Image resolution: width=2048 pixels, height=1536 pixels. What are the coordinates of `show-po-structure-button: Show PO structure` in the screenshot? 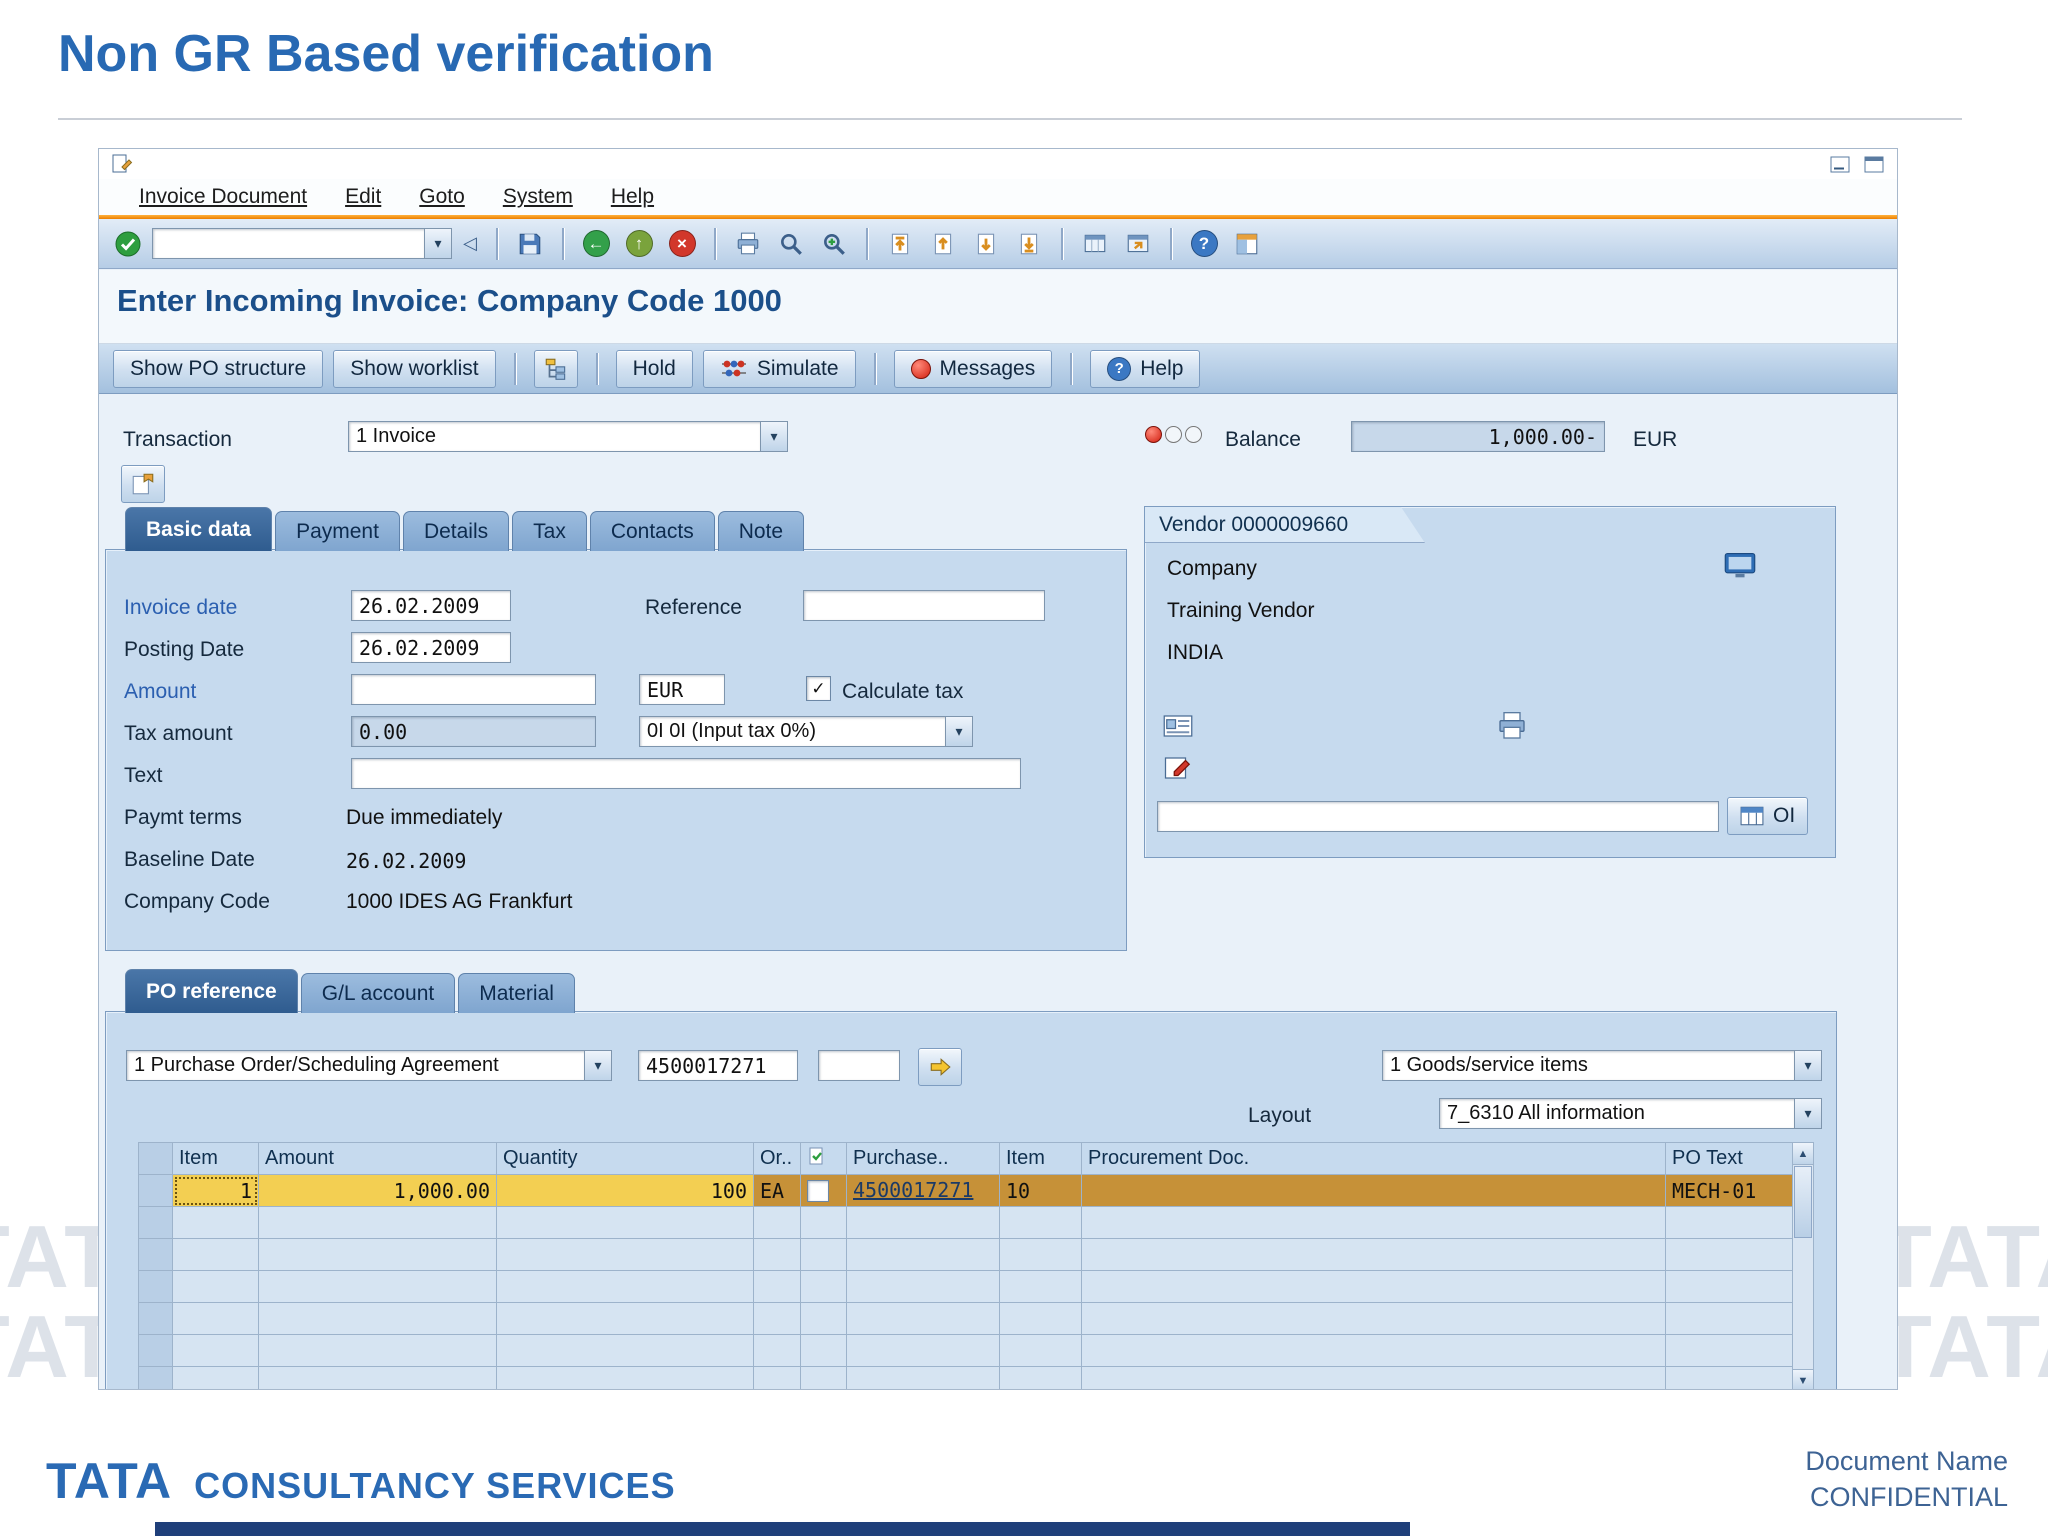 It's located at (218, 368).